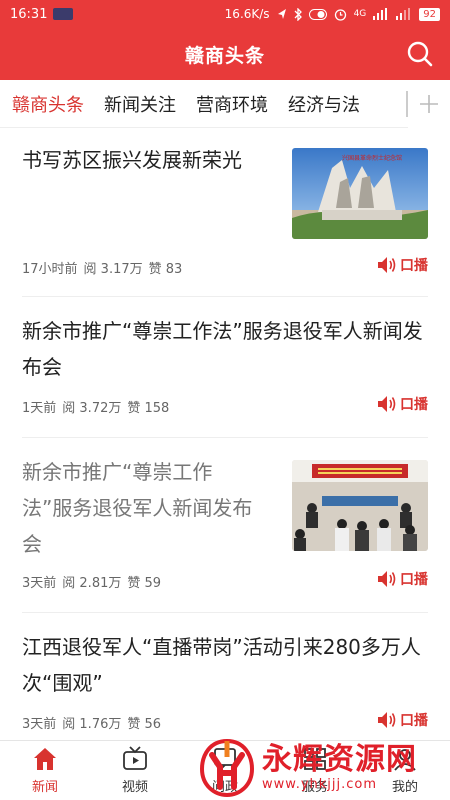  I want to click on search-icon, so click(420, 54).